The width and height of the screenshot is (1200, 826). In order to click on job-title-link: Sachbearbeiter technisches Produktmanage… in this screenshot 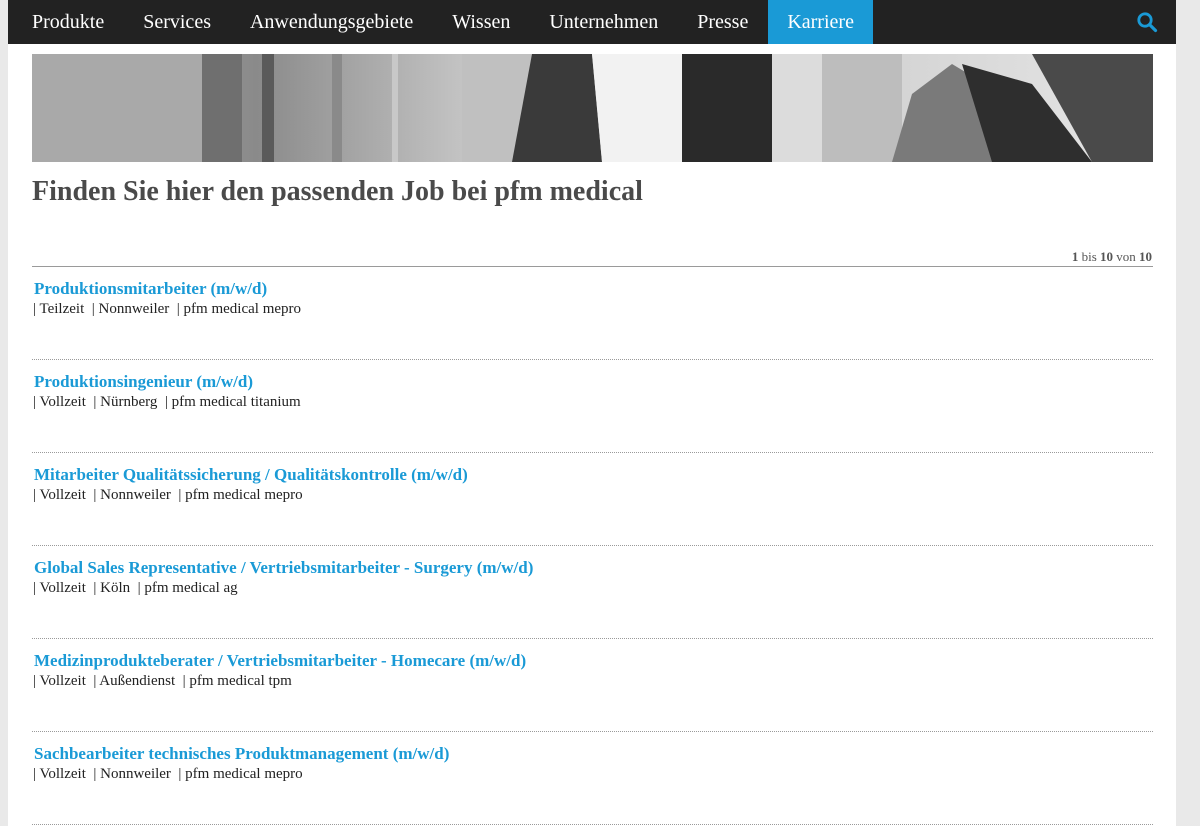, I will do `click(241, 754)`.